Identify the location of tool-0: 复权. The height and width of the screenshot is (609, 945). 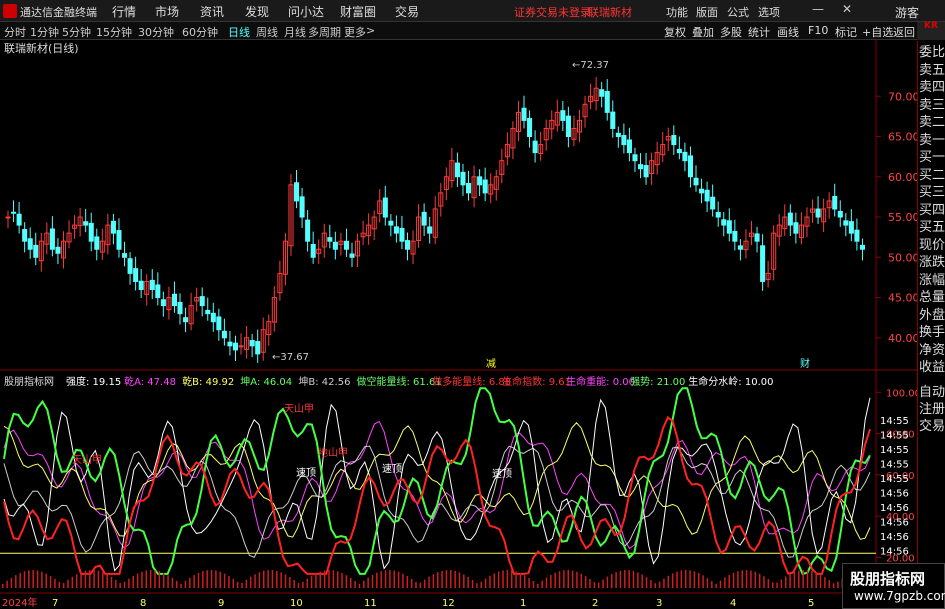
(675, 32).